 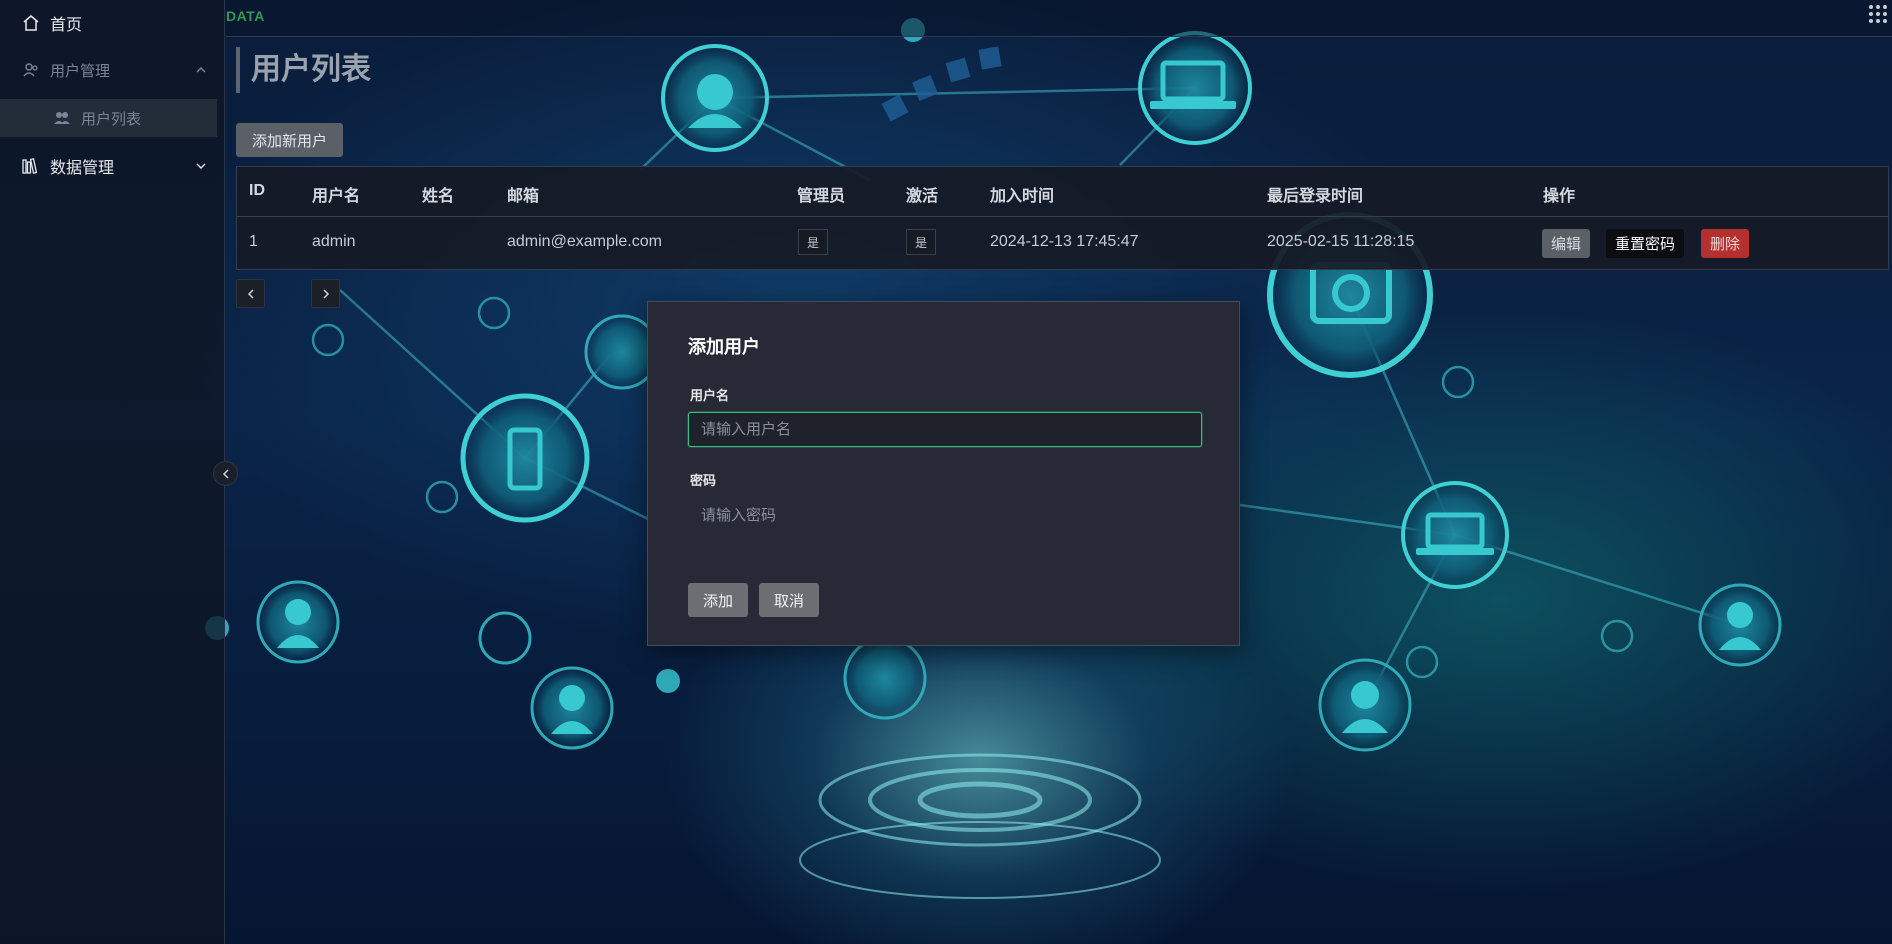 What do you see at coordinates (1341, 241) in the screenshot?
I see `cell-last-login: 2025-02-15 11:28:15` at bounding box center [1341, 241].